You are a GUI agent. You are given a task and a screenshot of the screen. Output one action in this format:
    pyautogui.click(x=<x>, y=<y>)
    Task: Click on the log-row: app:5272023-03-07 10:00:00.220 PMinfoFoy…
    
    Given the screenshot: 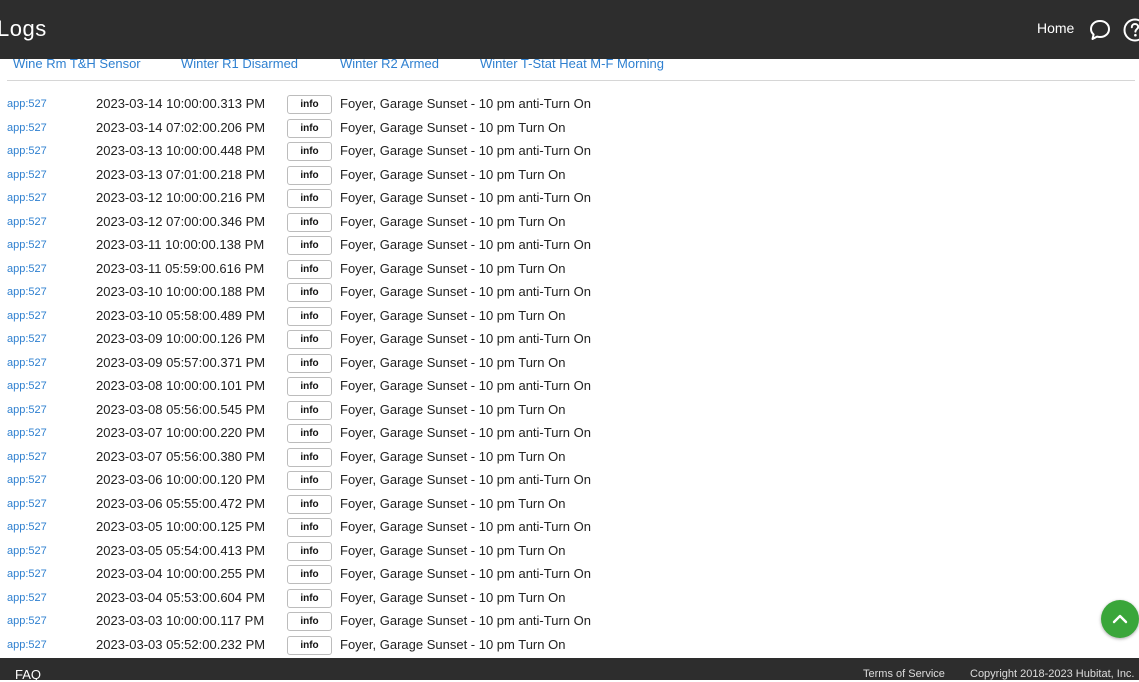 What is the action you would take?
    pyautogui.click(x=569, y=433)
    